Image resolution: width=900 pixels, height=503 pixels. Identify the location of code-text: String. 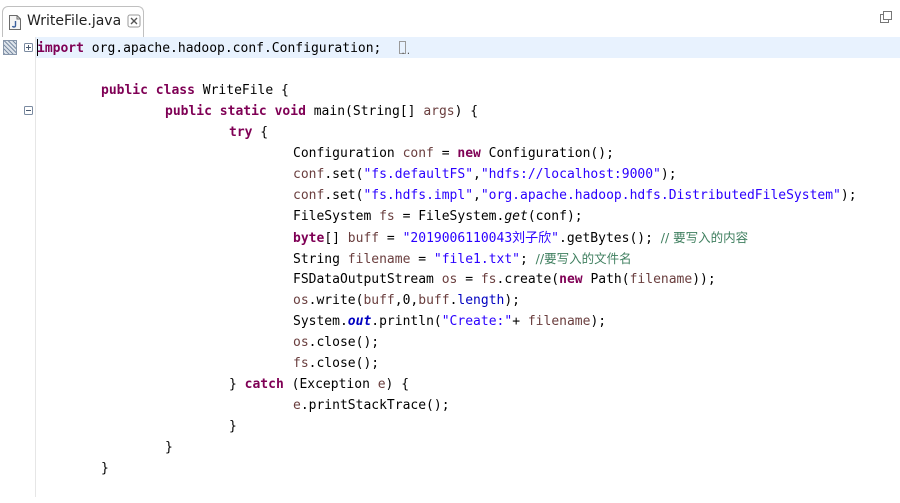
(320, 259).